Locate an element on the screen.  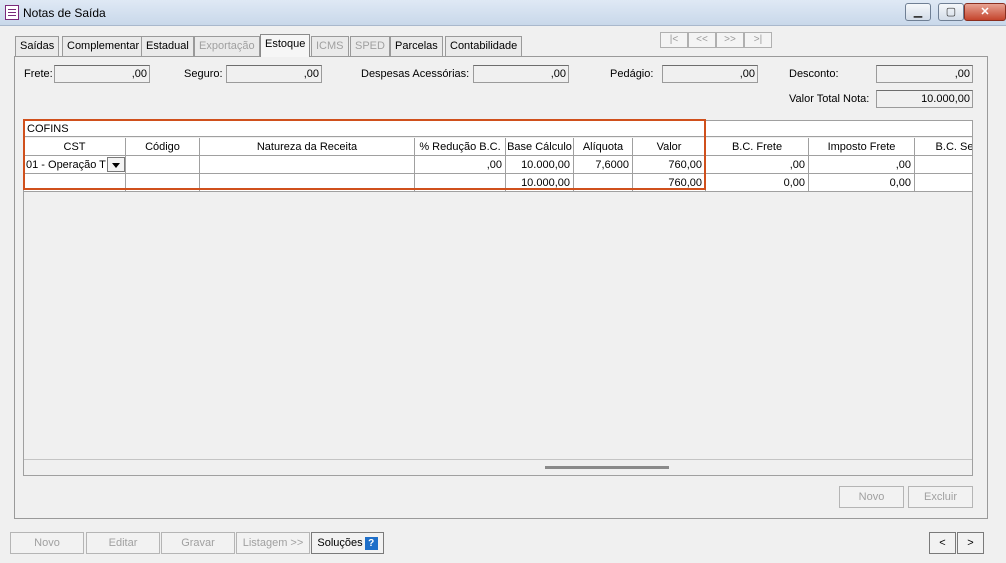
despesas-label: Despesas Acessórias: is located at coordinates (415, 74).